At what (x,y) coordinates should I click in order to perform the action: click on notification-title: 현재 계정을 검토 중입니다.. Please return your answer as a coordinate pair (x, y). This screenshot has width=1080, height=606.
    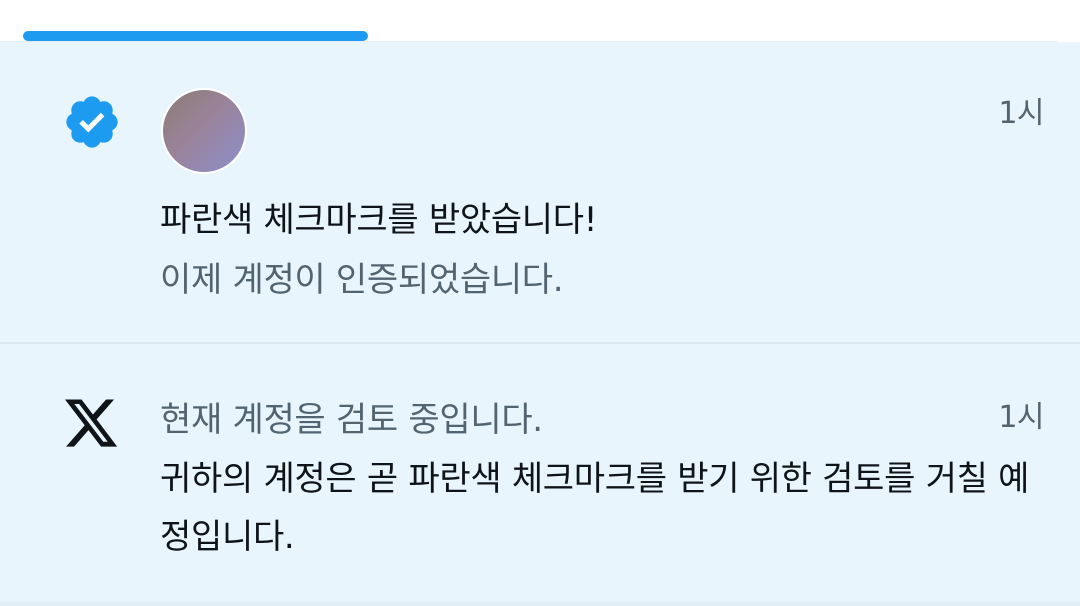
    Looking at the image, I should click on (351, 420).